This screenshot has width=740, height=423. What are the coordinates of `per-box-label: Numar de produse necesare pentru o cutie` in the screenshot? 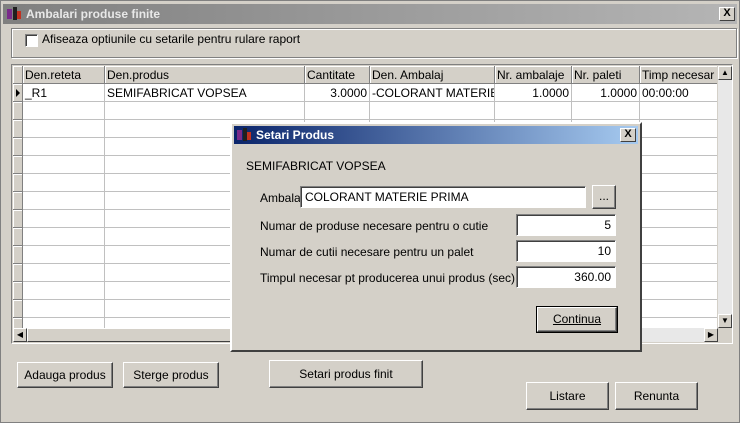 It's located at (374, 226).